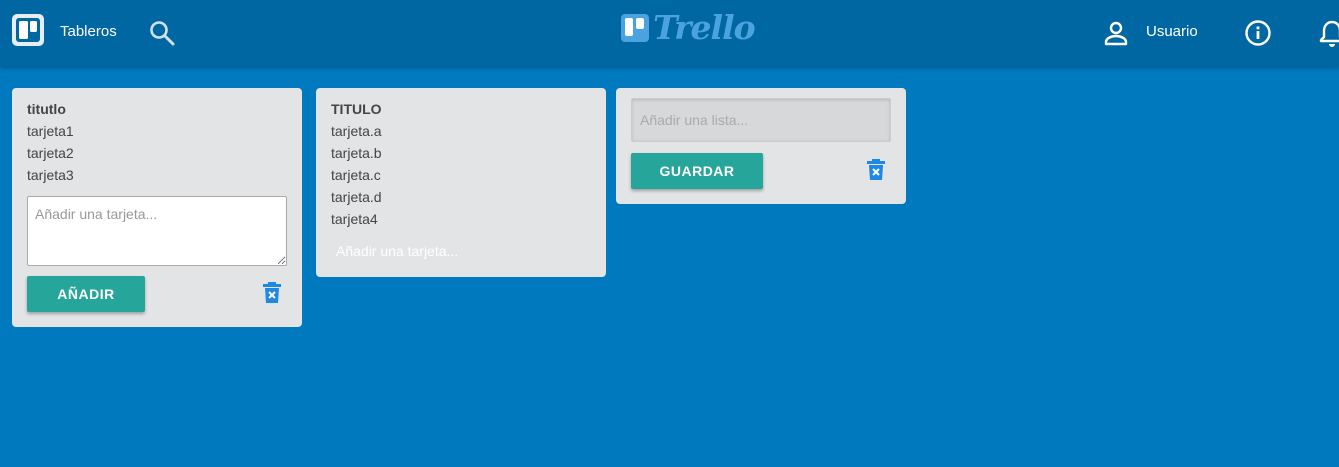 Image resolution: width=1339 pixels, height=467 pixels. What do you see at coordinates (86, 294) in the screenshot?
I see `add-card-button: AÑADIR` at bounding box center [86, 294].